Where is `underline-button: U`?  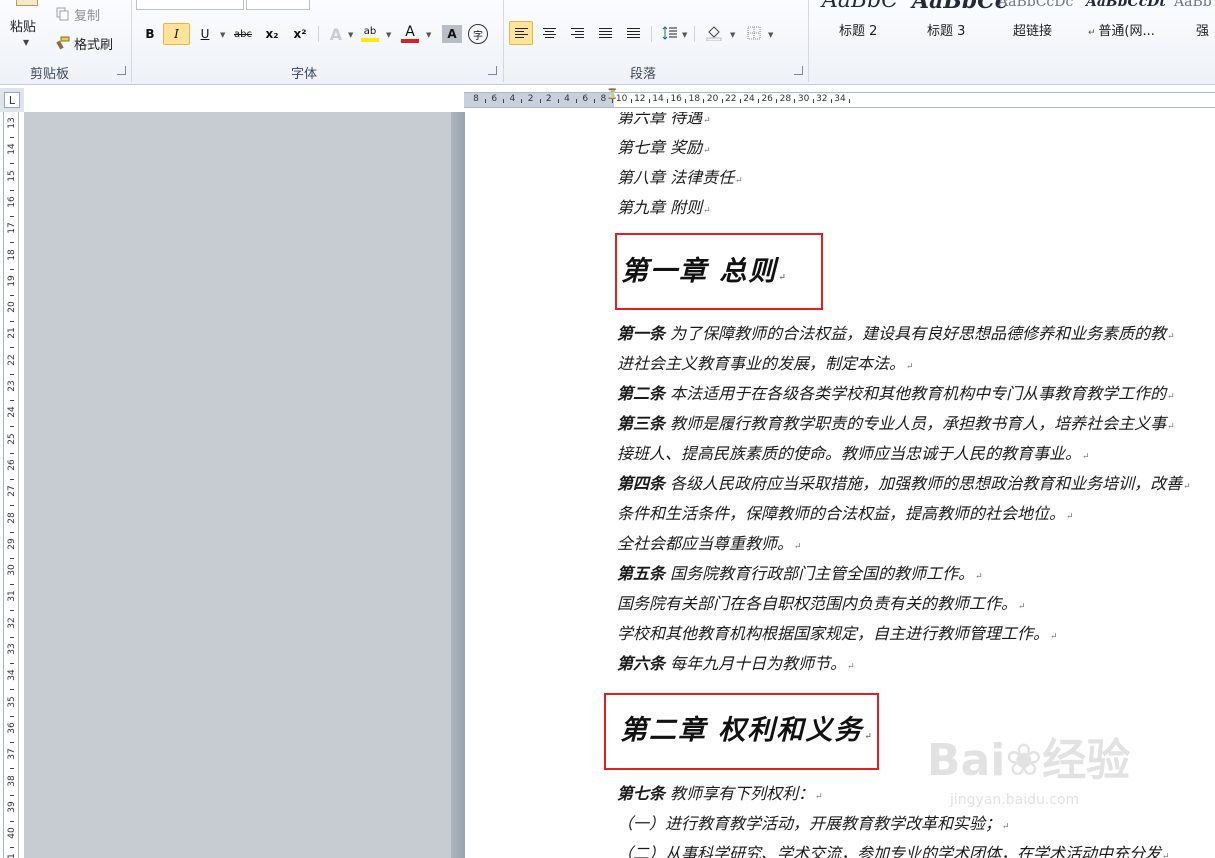
underline-button: U is located at coordinates (205, 34).